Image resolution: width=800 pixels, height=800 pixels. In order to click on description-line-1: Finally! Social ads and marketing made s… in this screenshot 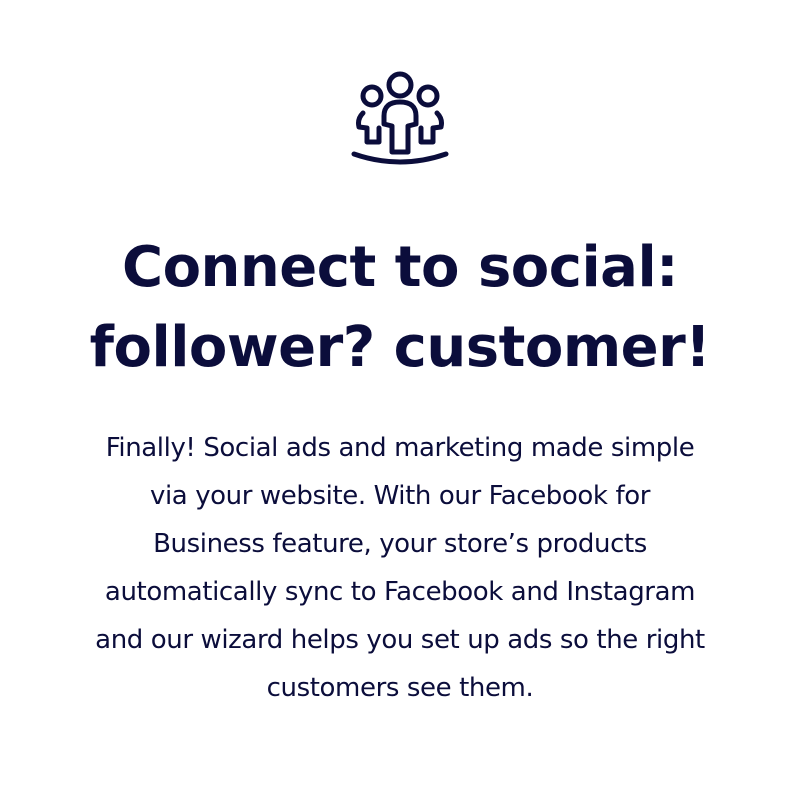, I will do `click(400, 448)`.